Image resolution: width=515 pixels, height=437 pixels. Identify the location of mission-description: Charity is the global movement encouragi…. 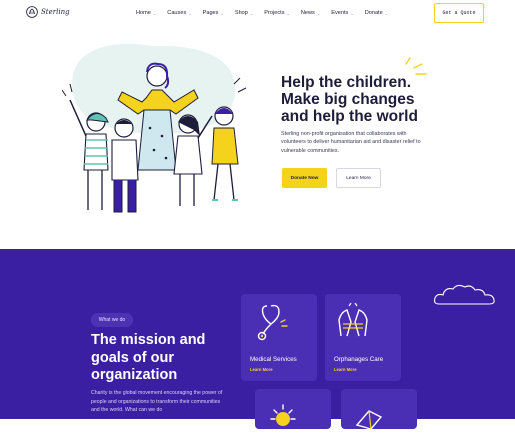
(157, 401).